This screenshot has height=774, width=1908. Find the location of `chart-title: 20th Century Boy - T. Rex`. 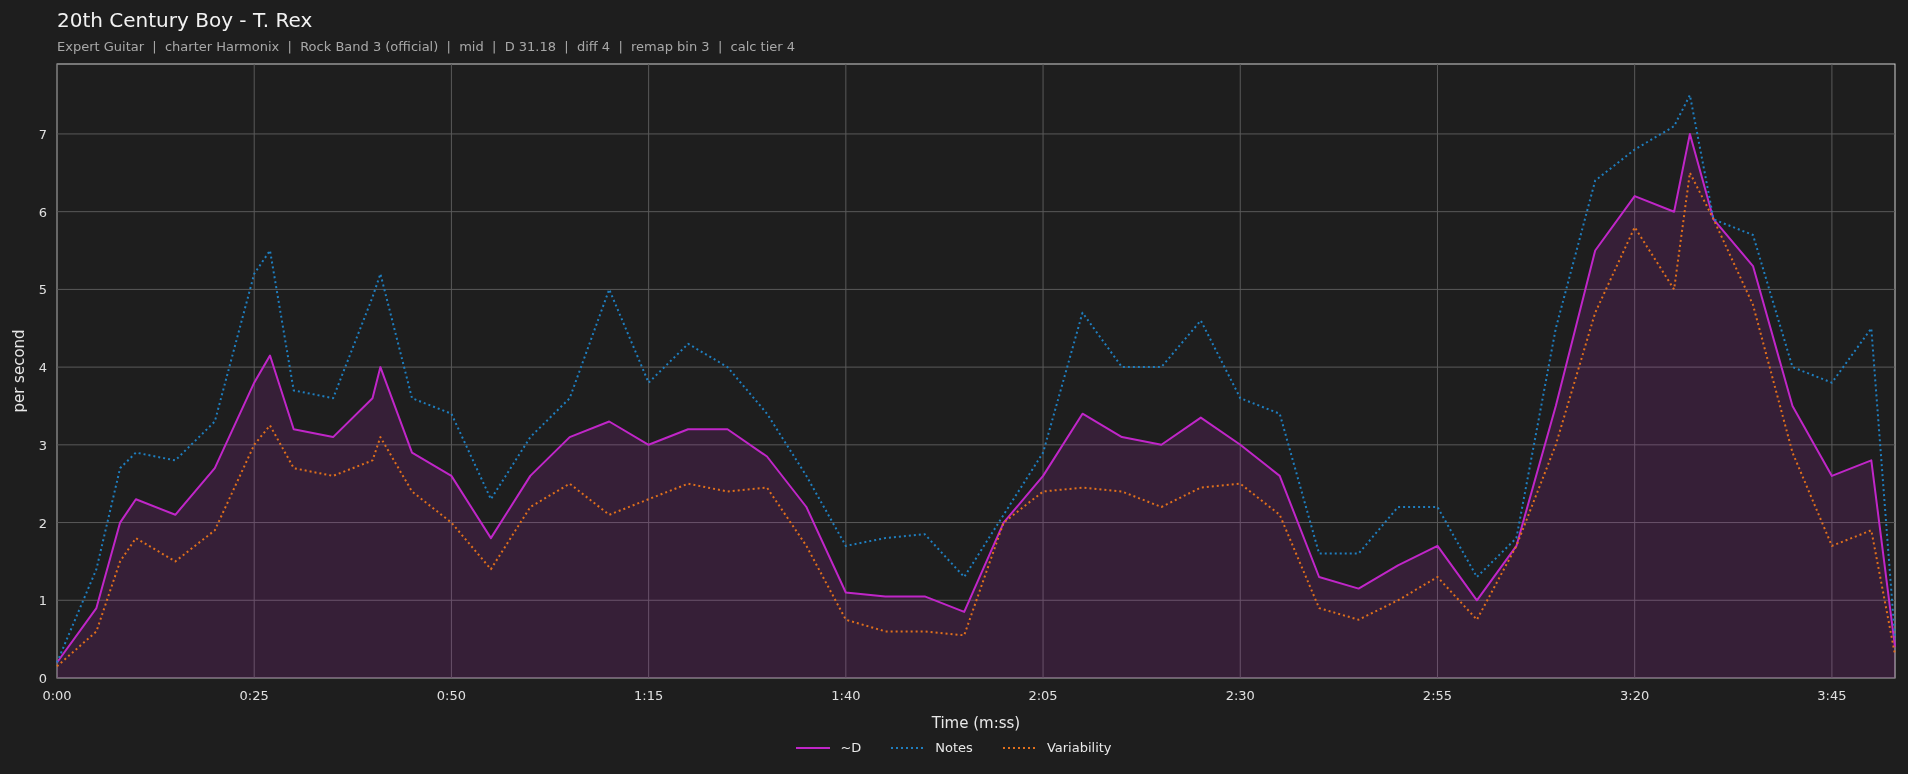

chart-title: 20th Century Boy - T. Rex is located at coordinates (185, 20).